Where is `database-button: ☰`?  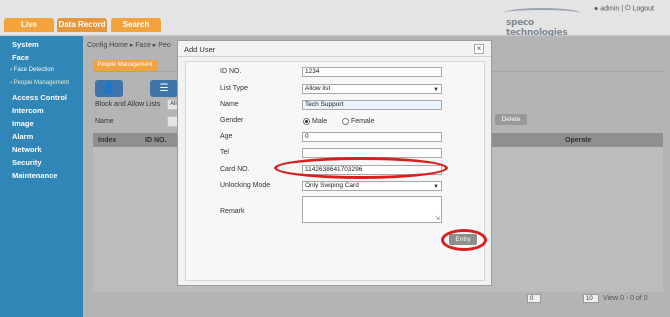 database-button: ☰ is located at coordinates (164, 88).